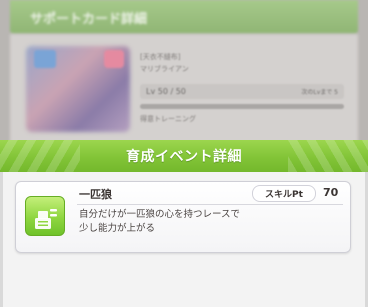  I want to click on level-box: Lv 50 / 50 次のLvまで 5, so click(242, 91).